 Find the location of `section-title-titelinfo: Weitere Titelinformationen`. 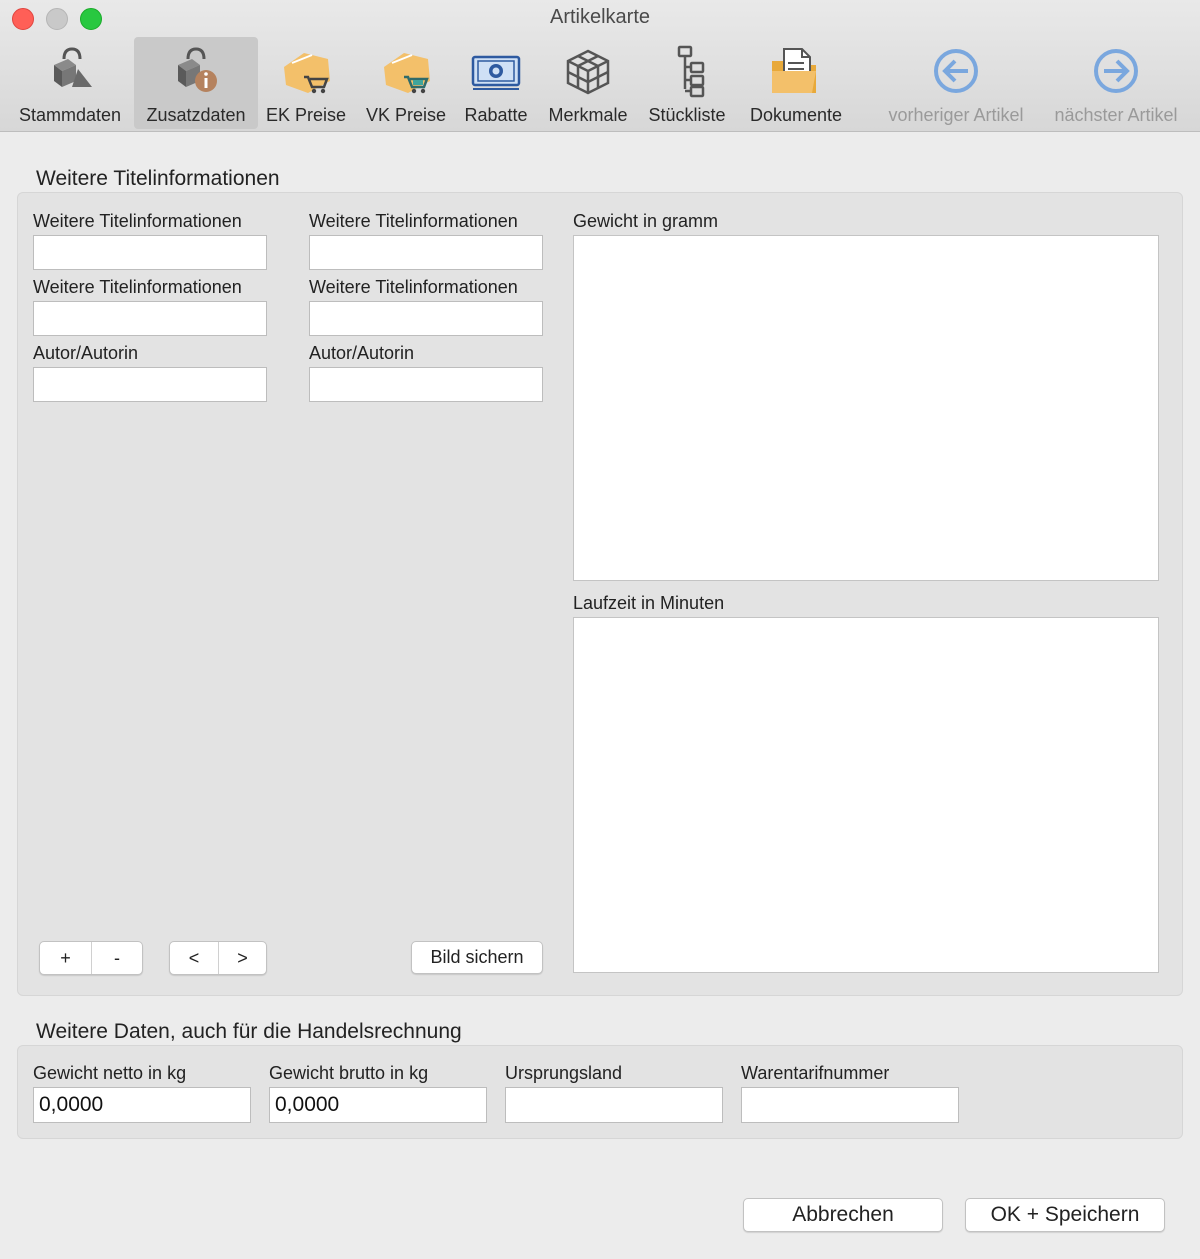

section-title-titelinfo: Weitere Titelinformationen is located at coordinates (158, 178).